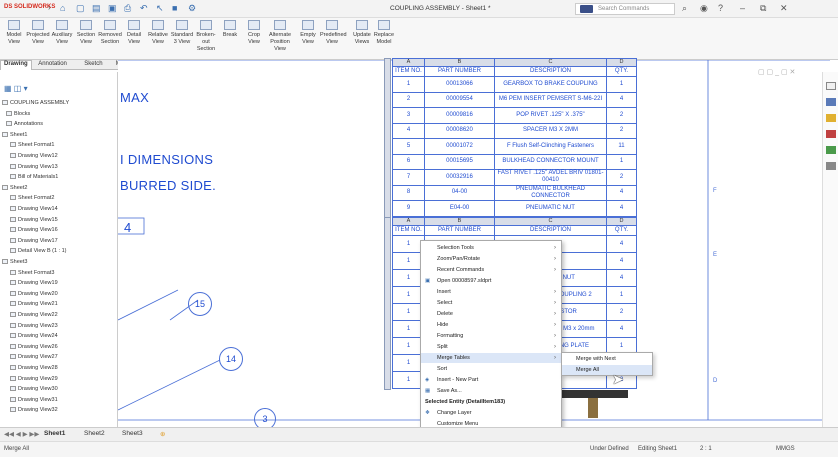  Describe the element at coordinates (408, 192) in the screenshot. I see `table-cell: 8` at that location.